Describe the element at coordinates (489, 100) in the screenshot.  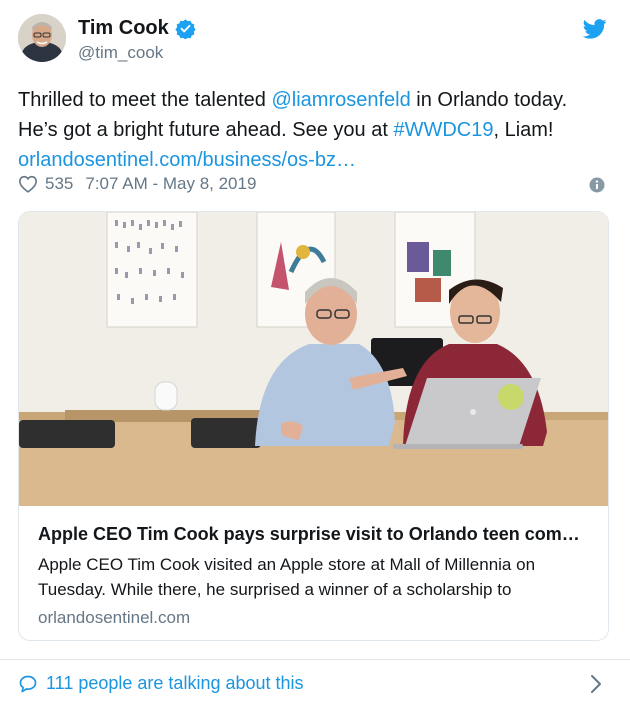
I see `tweet-text-segment: in Orlando today.` at that location.